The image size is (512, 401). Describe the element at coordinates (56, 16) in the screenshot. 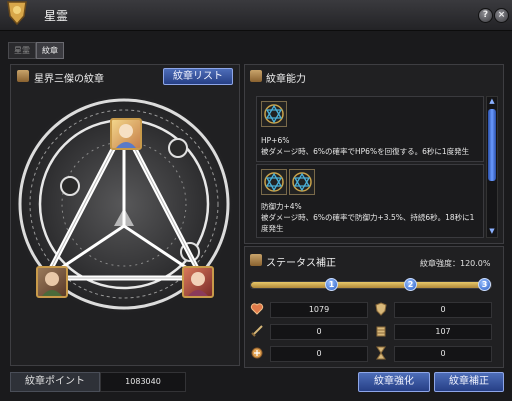

I see `window-title: 星霊` at that location.